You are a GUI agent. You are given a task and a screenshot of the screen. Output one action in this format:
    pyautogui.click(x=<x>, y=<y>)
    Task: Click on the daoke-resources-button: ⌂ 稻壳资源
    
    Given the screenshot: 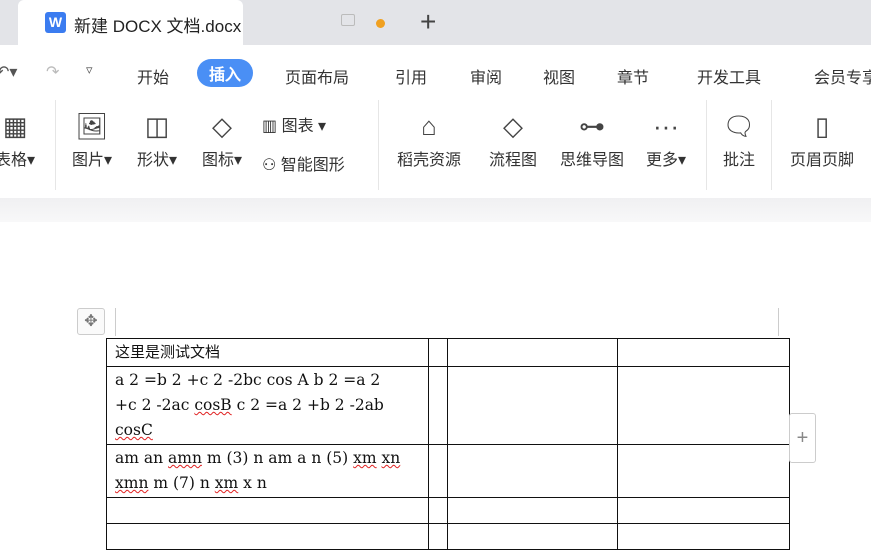 What is the action you would take?
    pyautogui.click(x=429, y=138)
    